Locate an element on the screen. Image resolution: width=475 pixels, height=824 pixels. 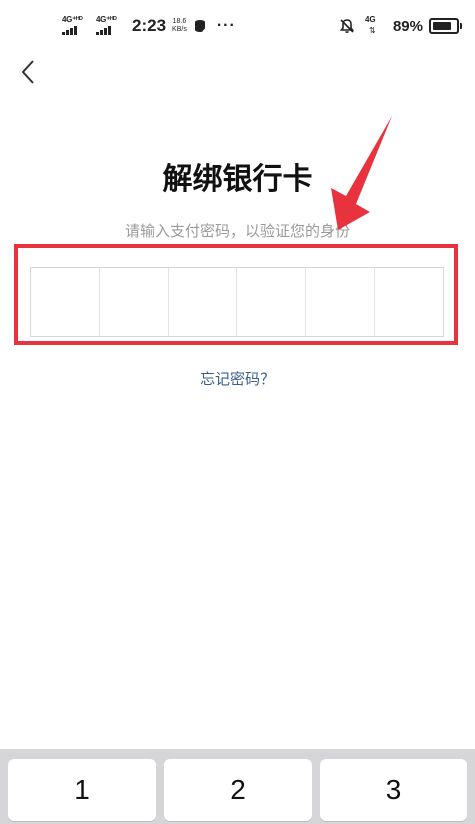
chevron-left-icon is located at coordinates (27, 72).